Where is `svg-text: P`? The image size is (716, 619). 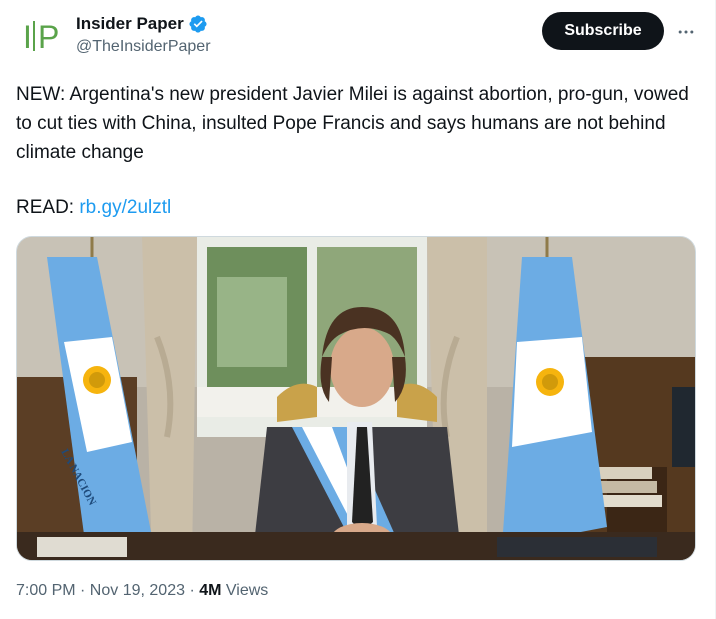 svg-text: P is located at coordinates (48, 37).